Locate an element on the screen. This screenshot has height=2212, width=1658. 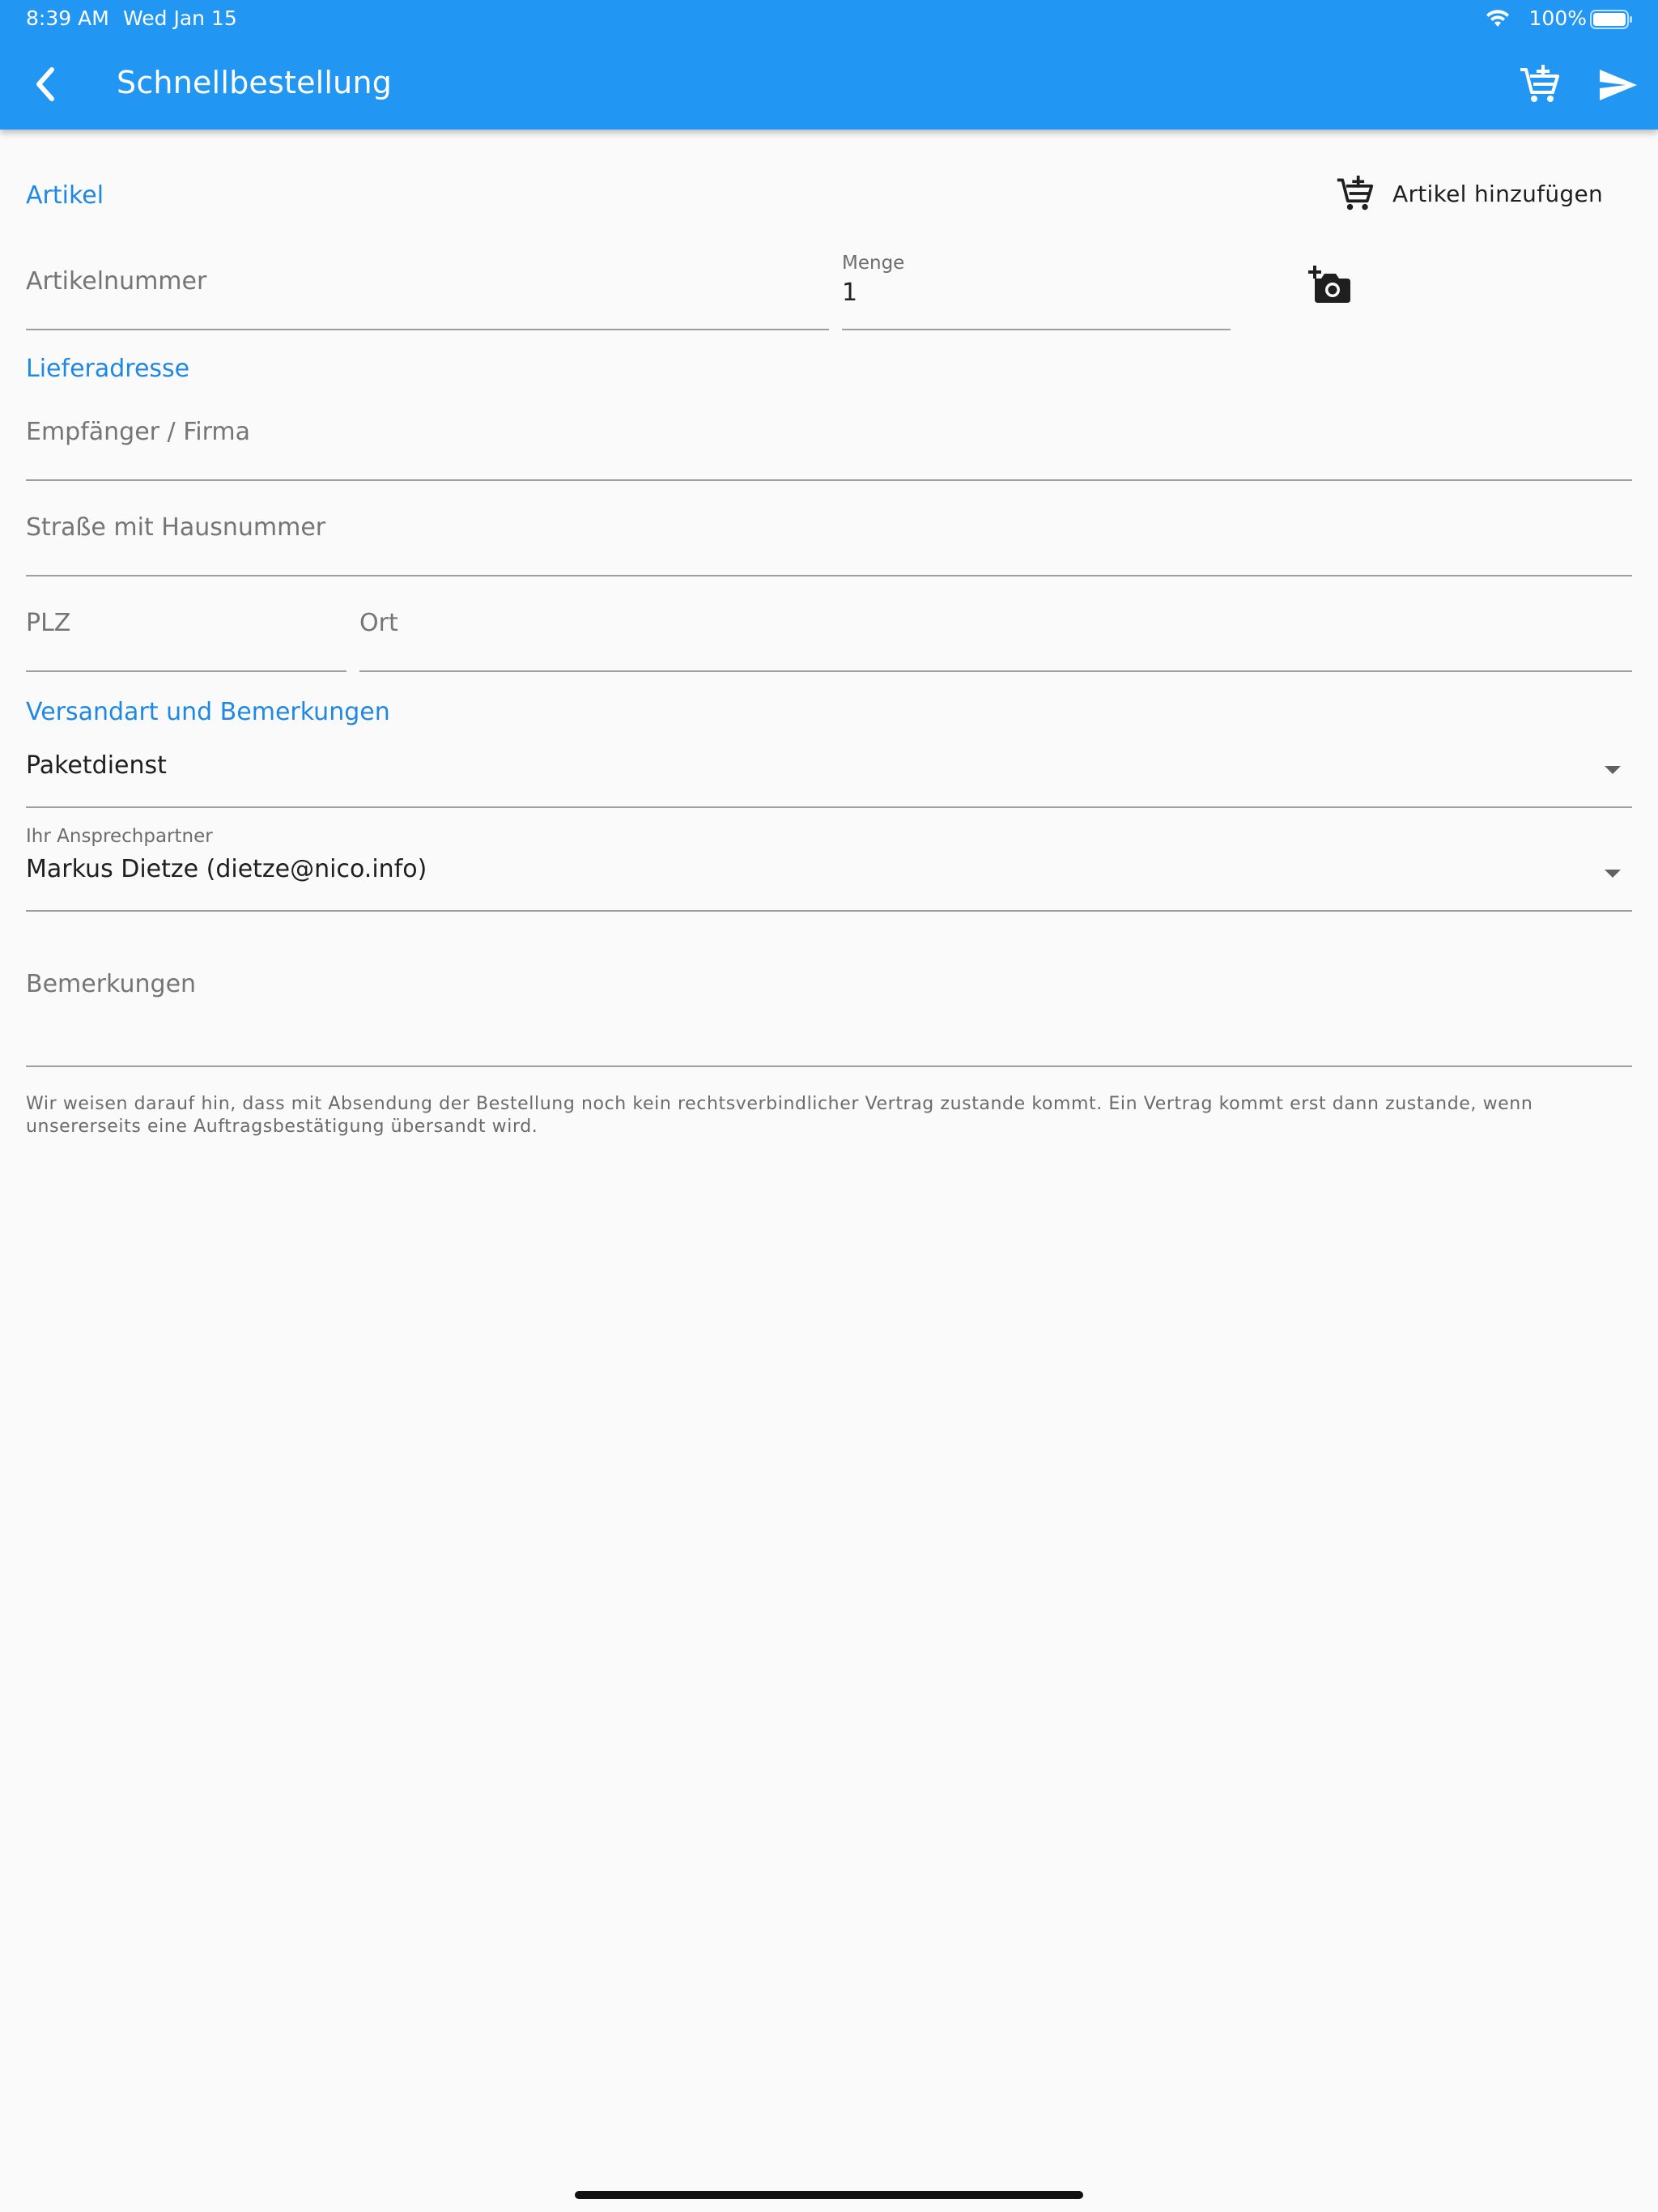
add-article-button: Artikel hinzufügen is located at coordinates (1477, 194).